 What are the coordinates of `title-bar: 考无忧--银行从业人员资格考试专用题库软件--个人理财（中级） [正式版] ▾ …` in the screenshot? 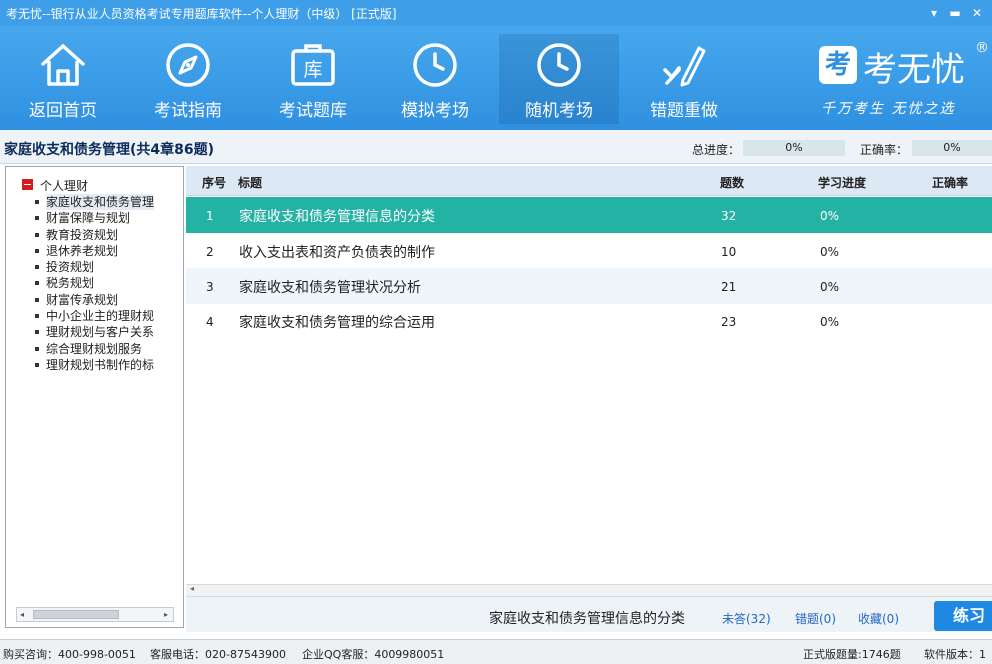 It's located at (496, 13).